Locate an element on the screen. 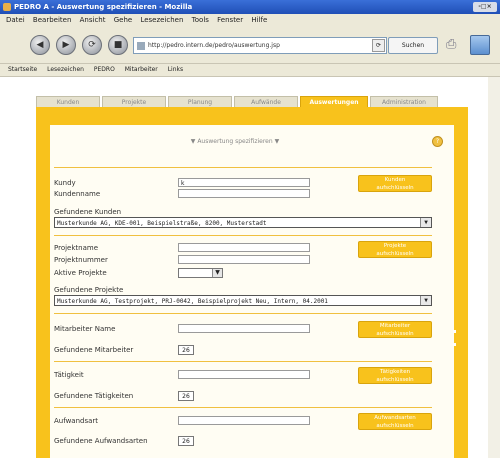  label-gefundene-taetigkeiten: Gefundene Tätigkeiten is located at coordinates (94, 396).